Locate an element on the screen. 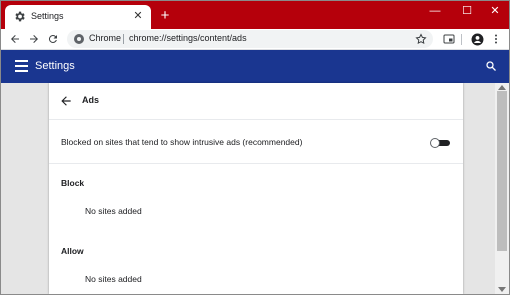 The image size is (510, 295). forward-arrow-icon is located at coordinates (34, 39).